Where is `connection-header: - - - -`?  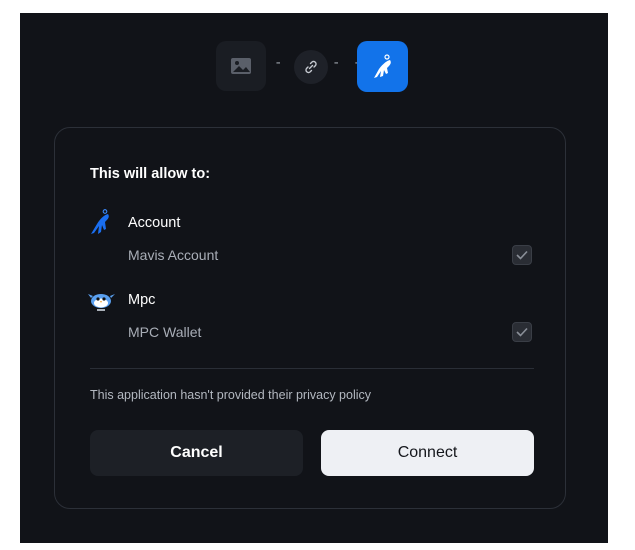 connection-header: - - - - is located at coordinates (314, 67).